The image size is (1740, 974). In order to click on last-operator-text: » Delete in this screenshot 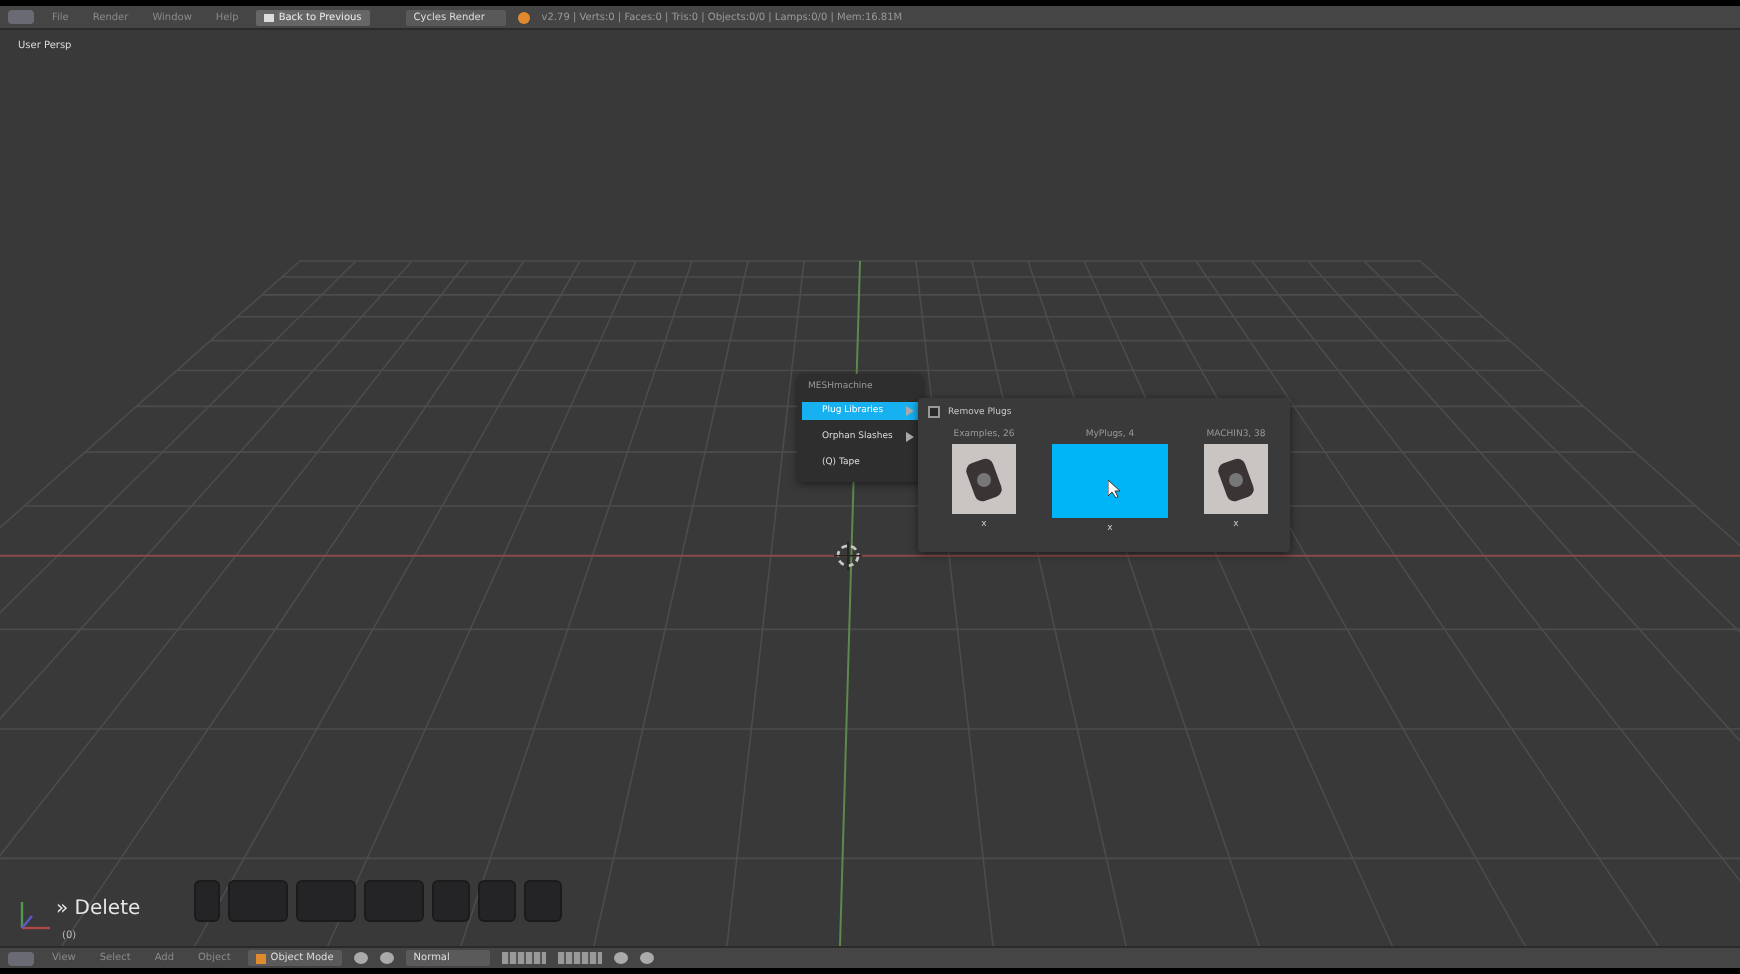, I will do `click(98, 909)`.